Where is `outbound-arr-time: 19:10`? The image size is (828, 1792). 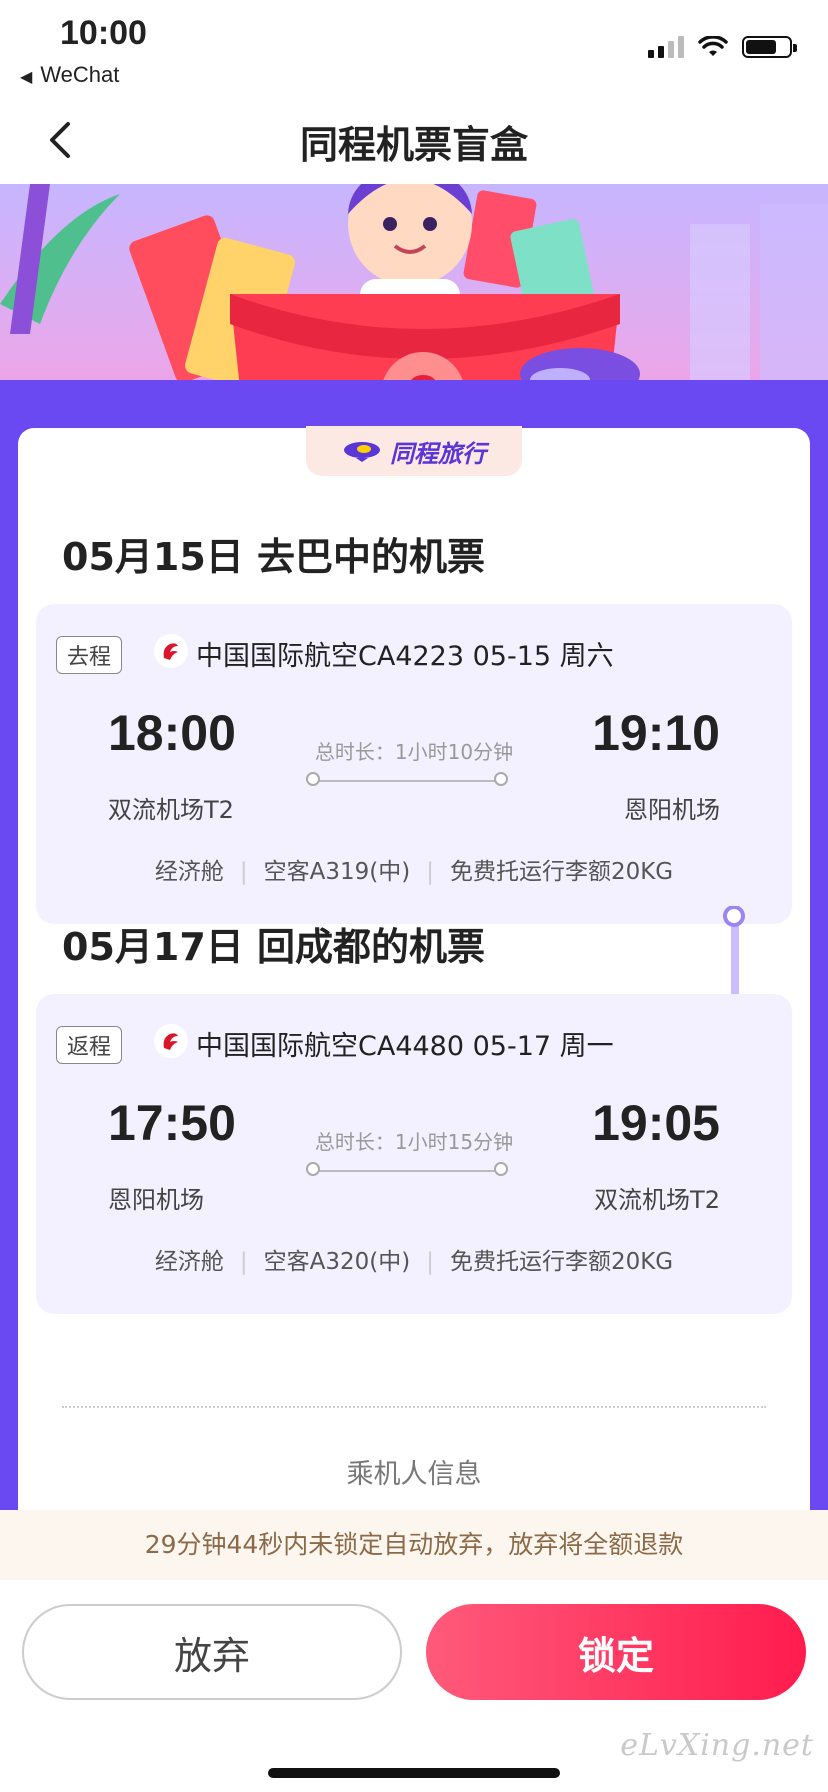 outbound-arr-time: 19:10 is located at coordinates (656, 733).